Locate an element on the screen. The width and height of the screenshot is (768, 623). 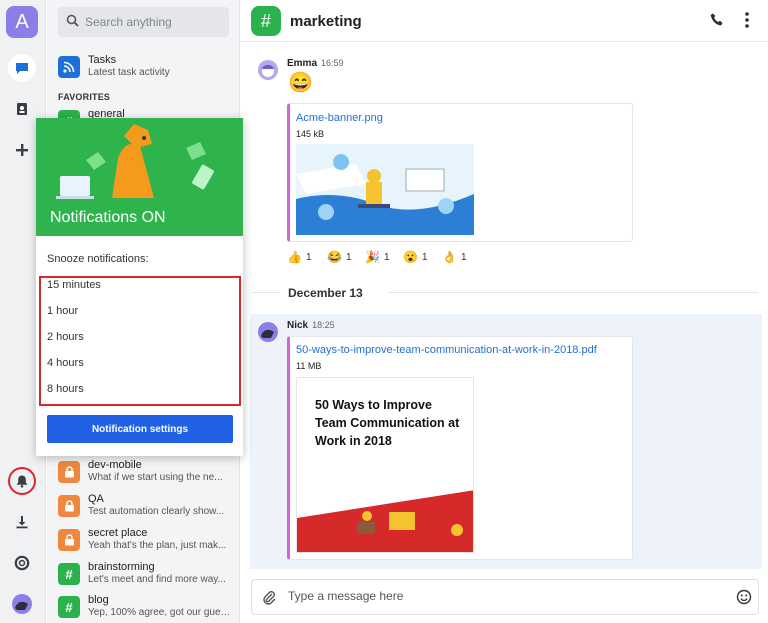
help-icon is located at coordinates (22, 563).